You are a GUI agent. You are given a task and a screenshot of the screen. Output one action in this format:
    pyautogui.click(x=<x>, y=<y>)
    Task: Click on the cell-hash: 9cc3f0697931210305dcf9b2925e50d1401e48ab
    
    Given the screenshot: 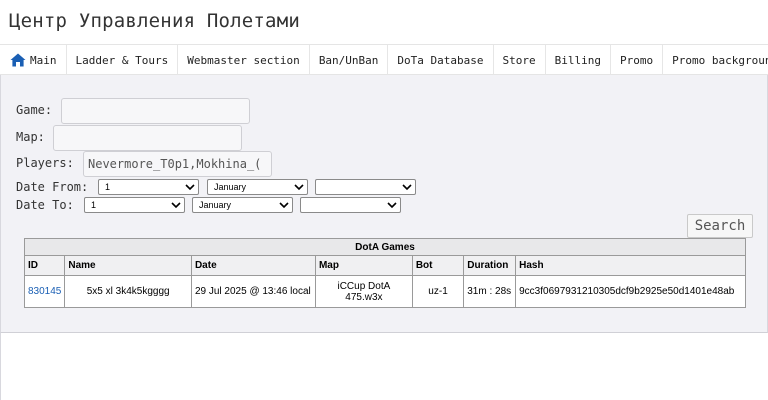 What is the action you would take?
    pyautogui.click(x=630, y=291)
    